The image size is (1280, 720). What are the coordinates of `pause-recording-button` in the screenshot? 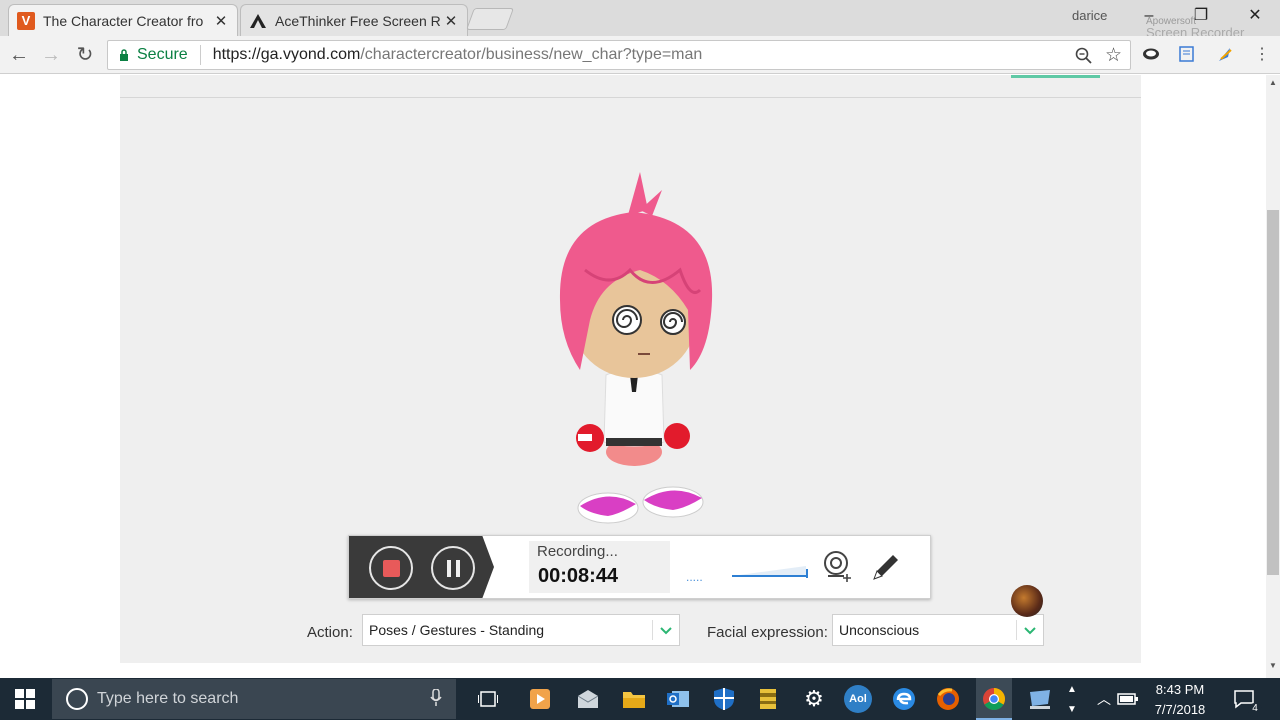 It's located at (453, 568).